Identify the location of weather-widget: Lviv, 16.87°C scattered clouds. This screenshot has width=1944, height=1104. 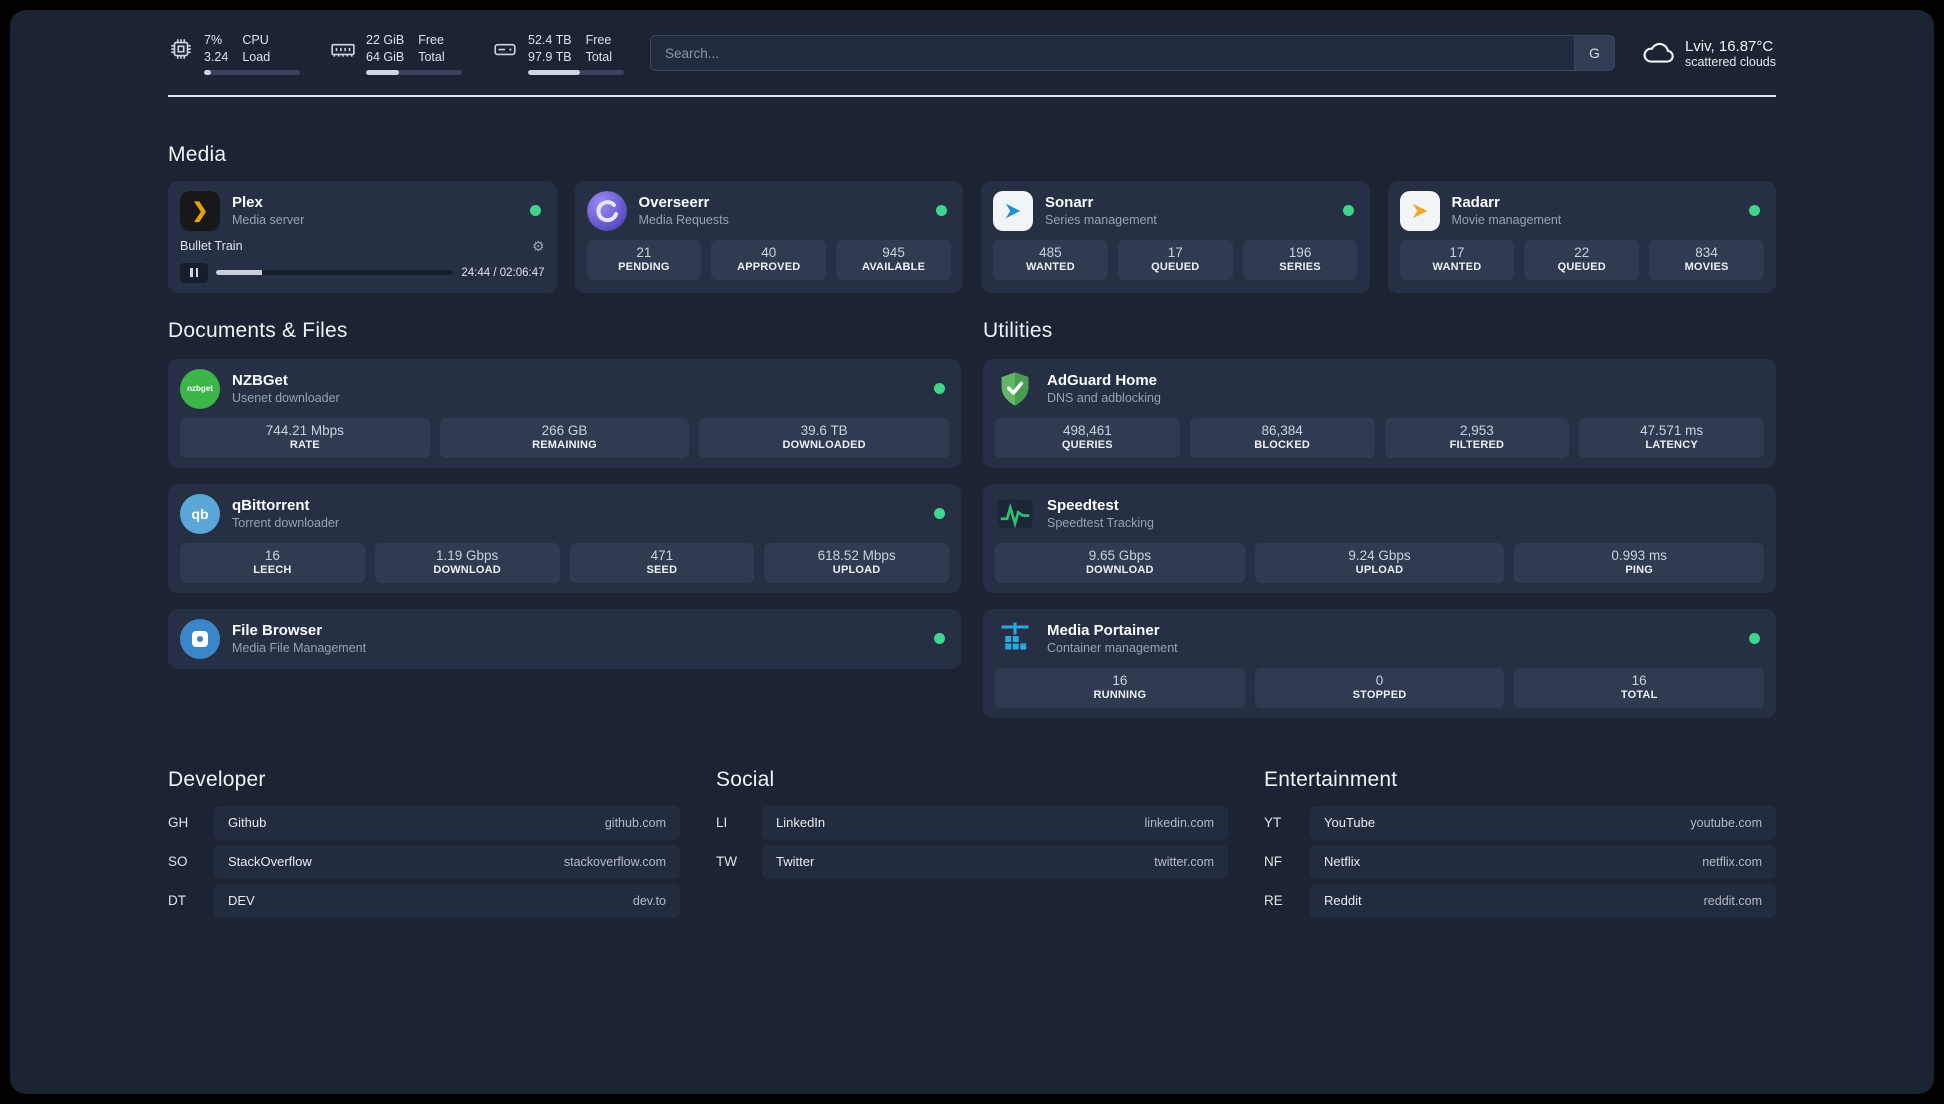
(1708, 53).